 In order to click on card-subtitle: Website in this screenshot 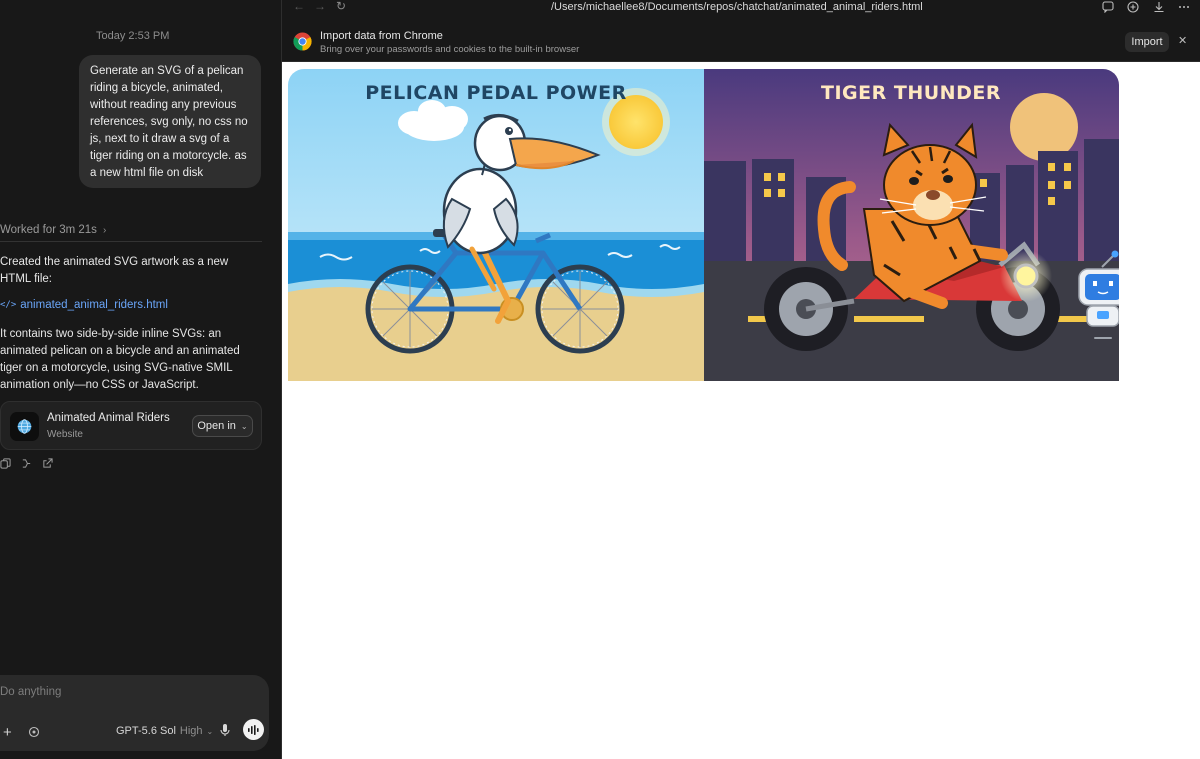, I will do `click(65, 434)`.